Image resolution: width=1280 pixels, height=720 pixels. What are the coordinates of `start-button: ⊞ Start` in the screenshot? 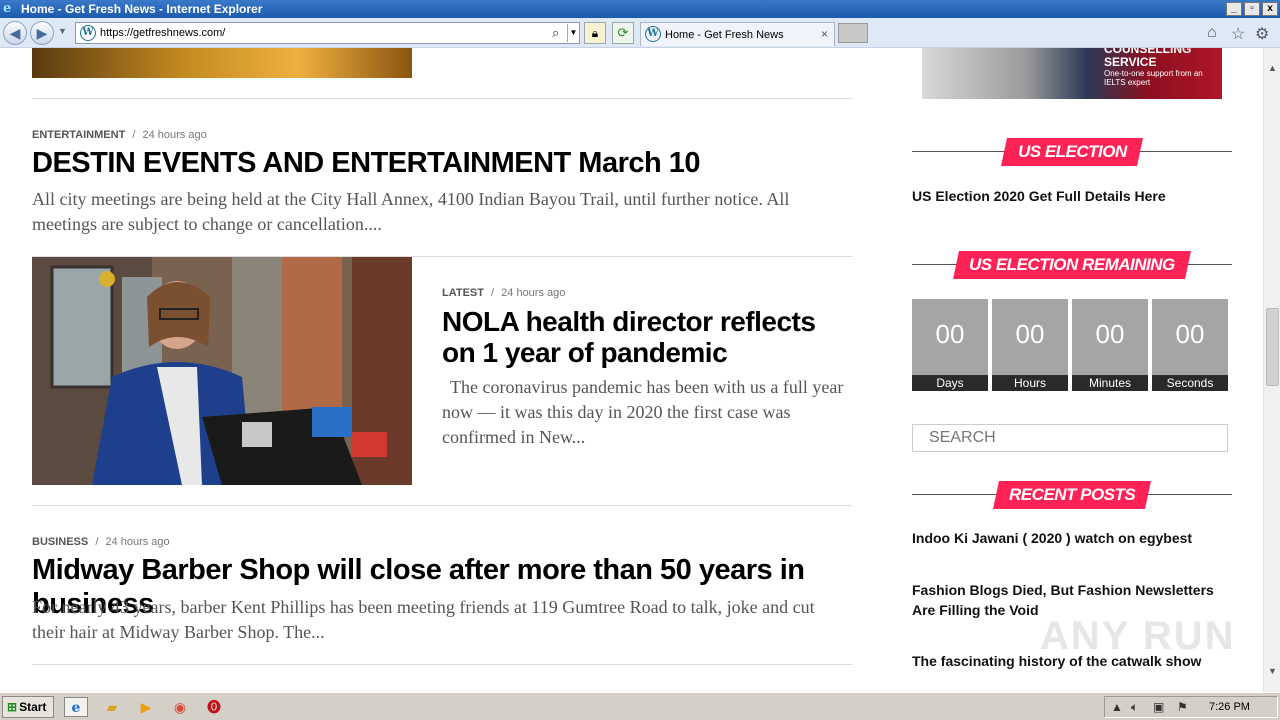 It's located at (28, 707).